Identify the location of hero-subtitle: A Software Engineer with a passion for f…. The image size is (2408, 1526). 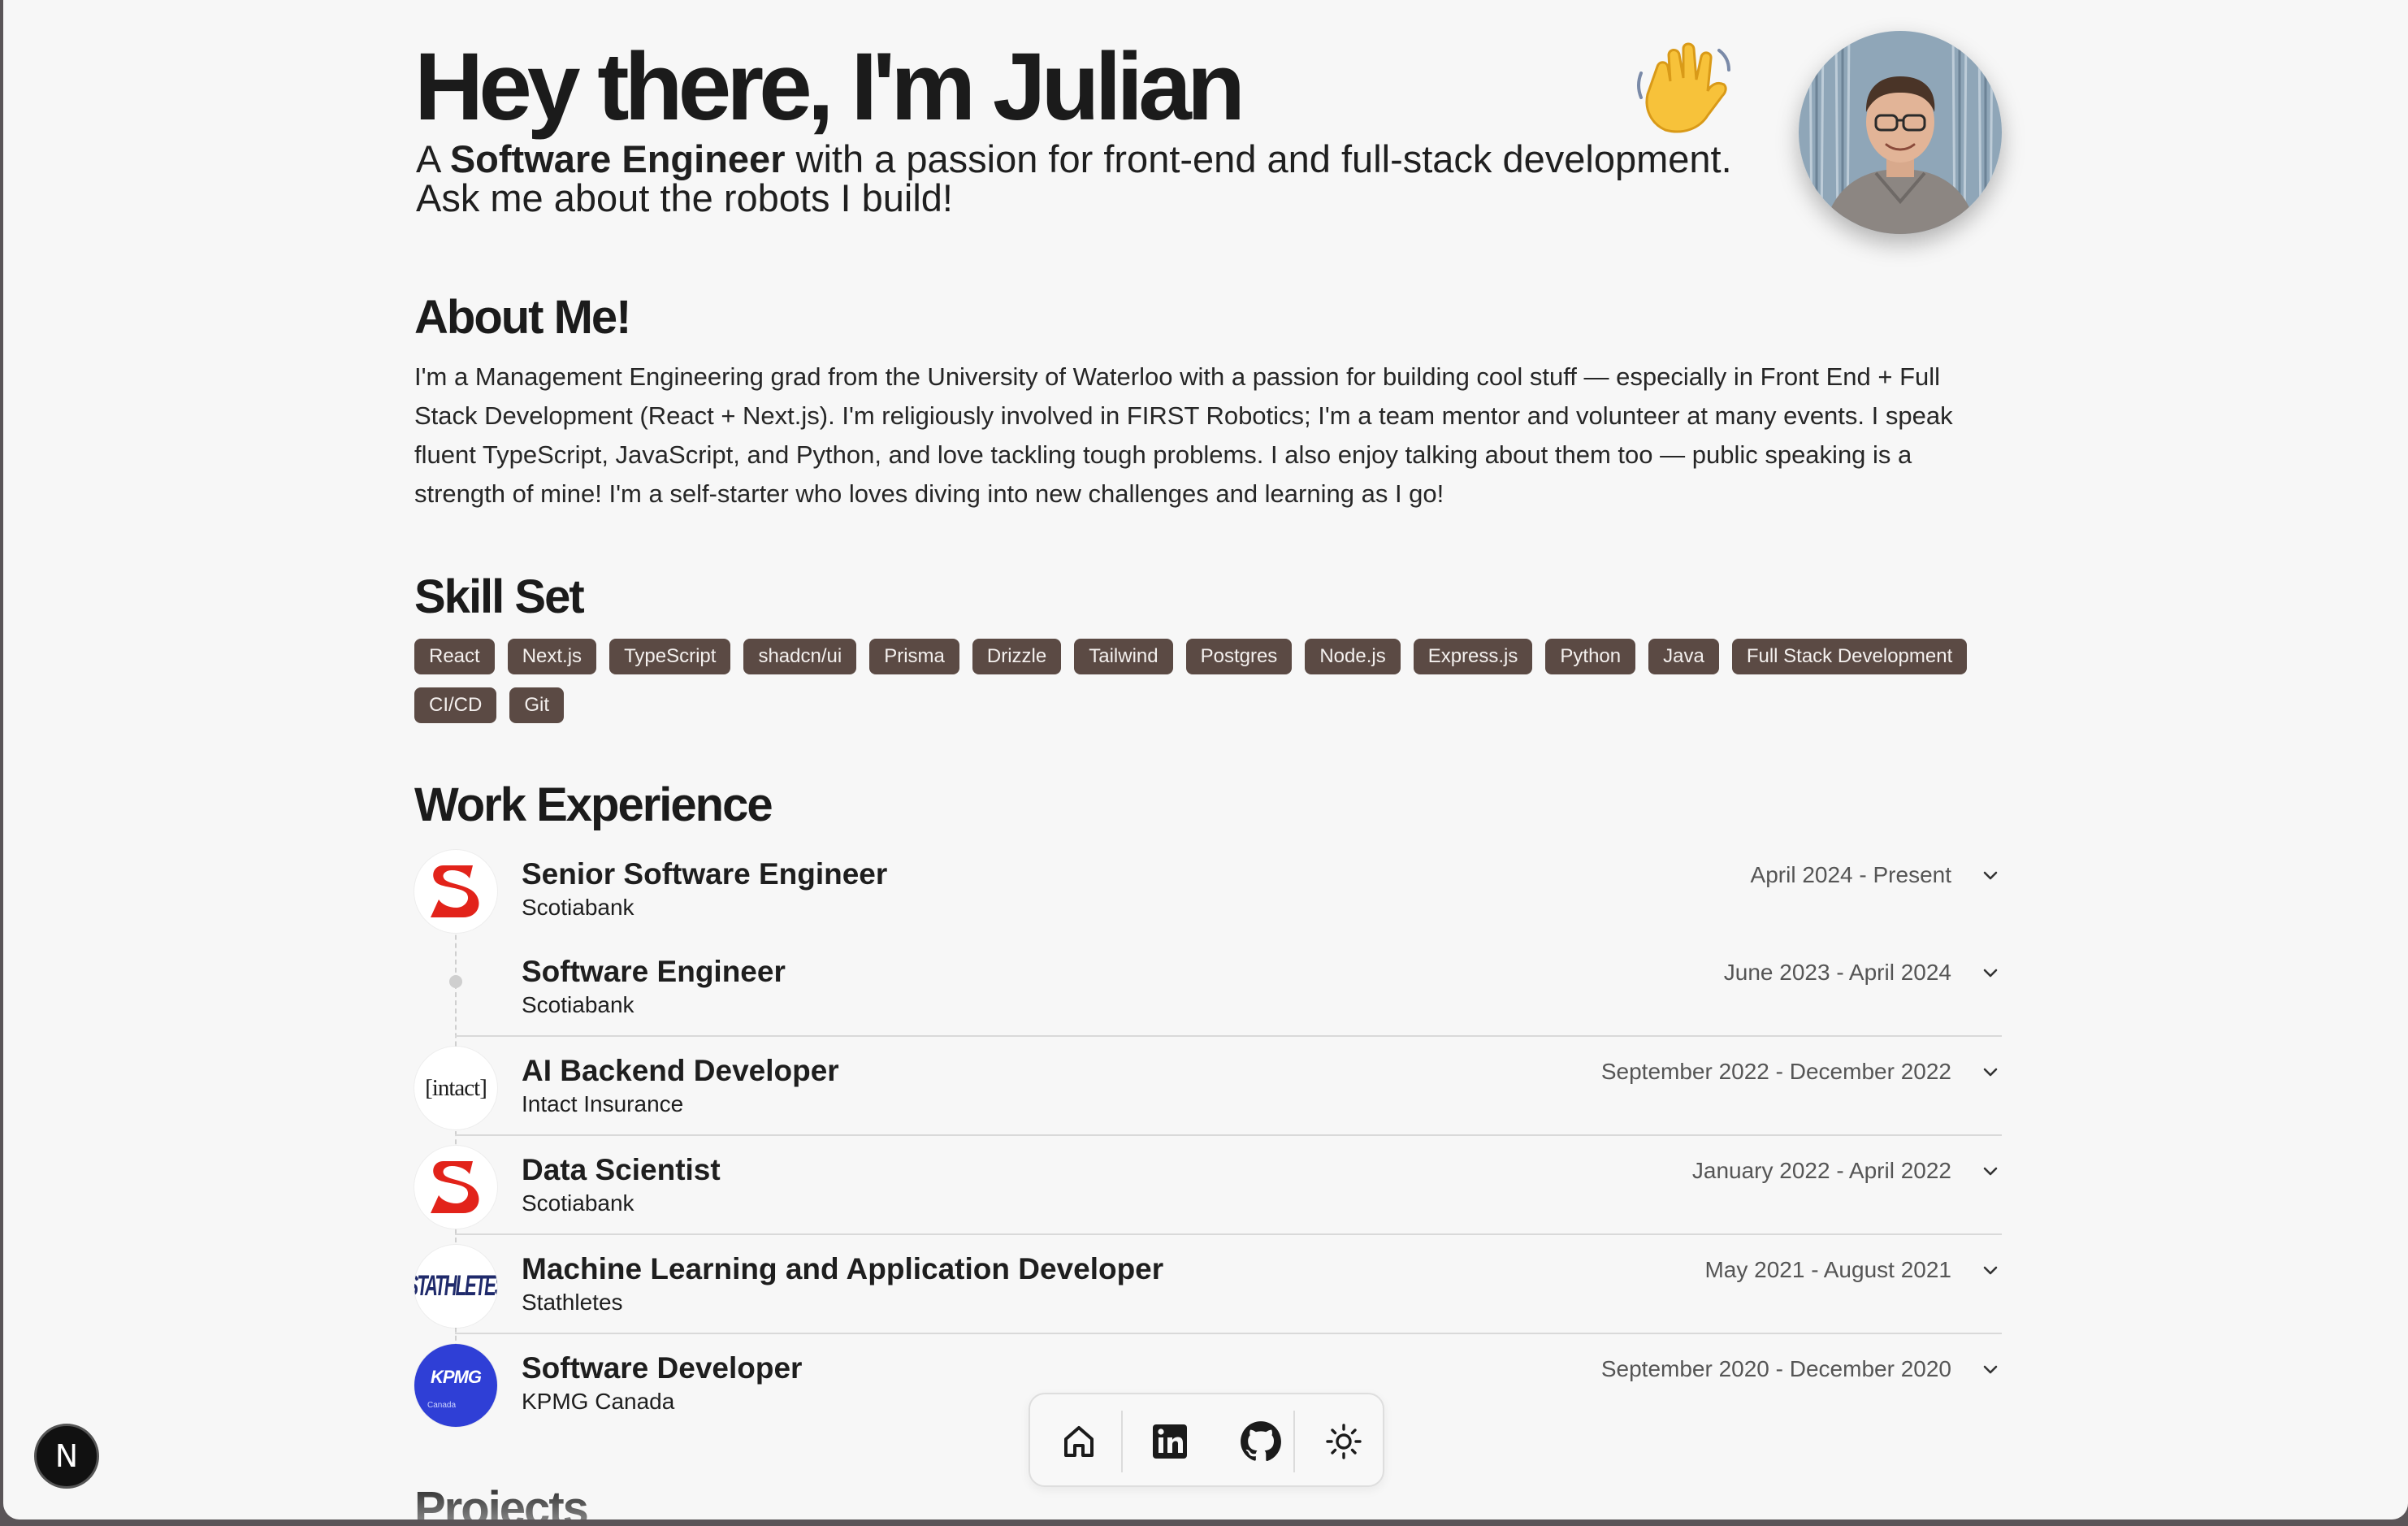
(1114, 179).